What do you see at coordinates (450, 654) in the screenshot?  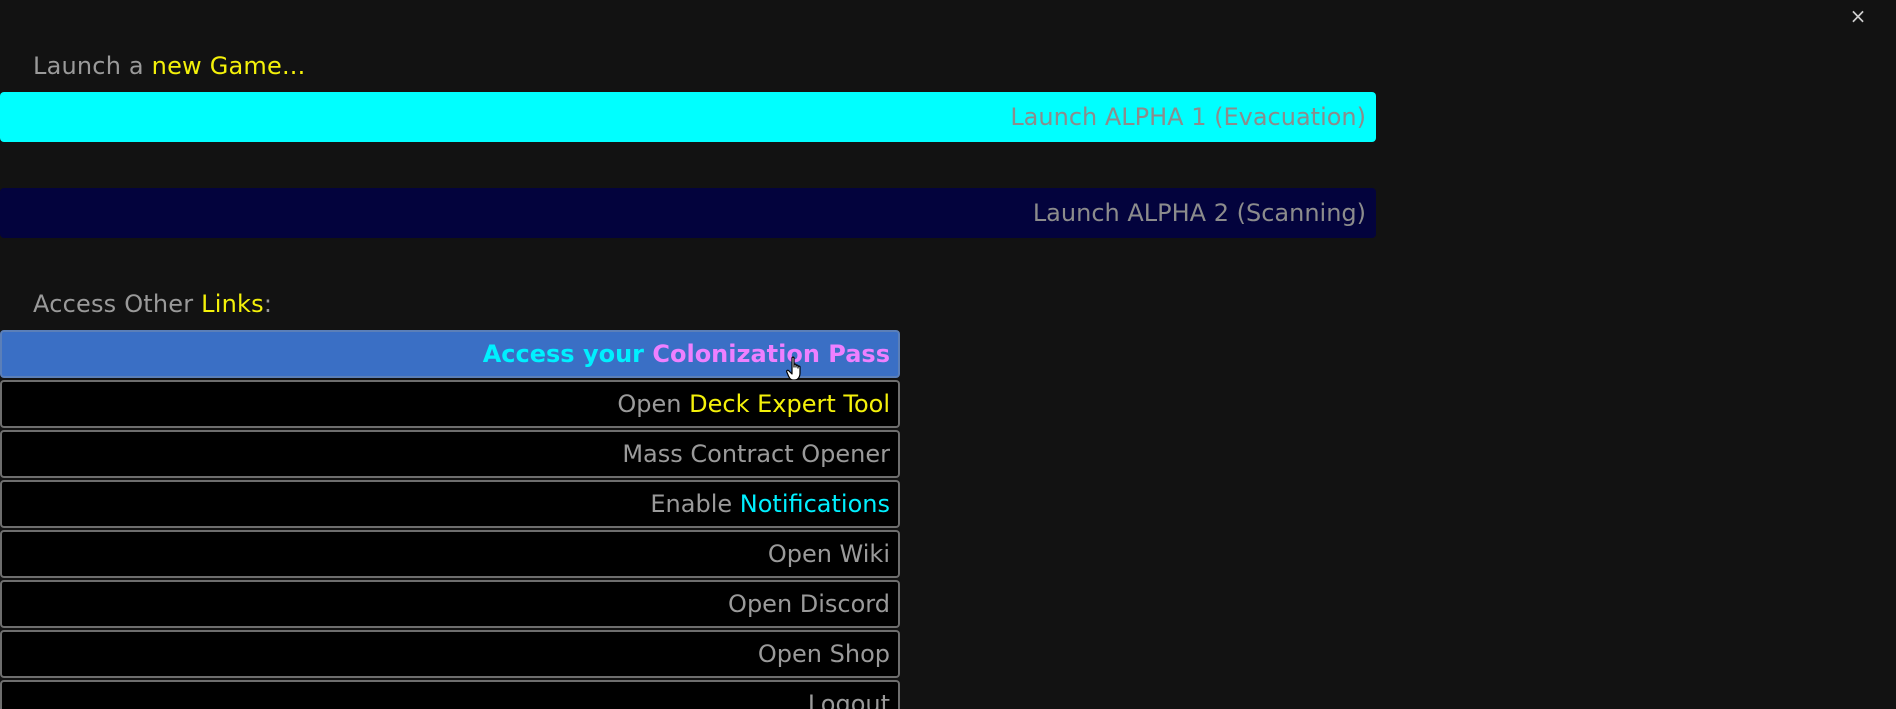 I see `open-shop-button: Open Shop` at bounding box center [450, 654].